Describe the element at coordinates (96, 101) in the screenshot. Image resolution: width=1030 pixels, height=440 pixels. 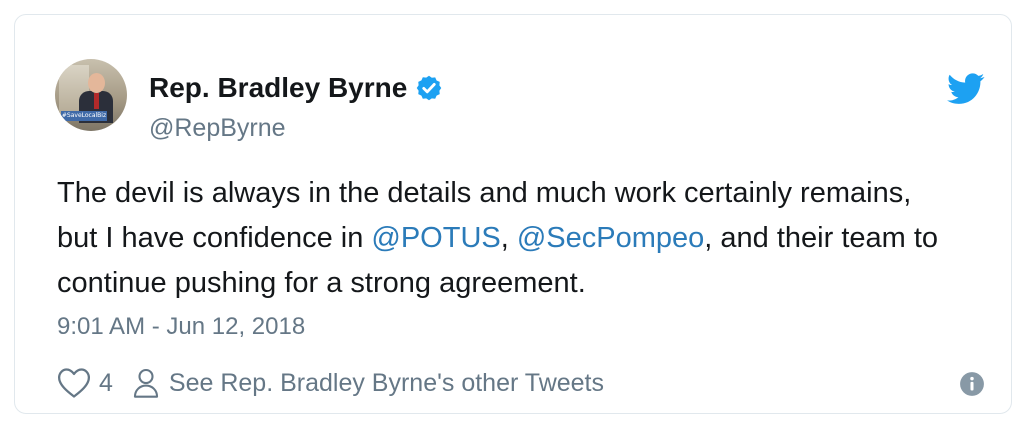
I see `avatar-person-tie` at that location.